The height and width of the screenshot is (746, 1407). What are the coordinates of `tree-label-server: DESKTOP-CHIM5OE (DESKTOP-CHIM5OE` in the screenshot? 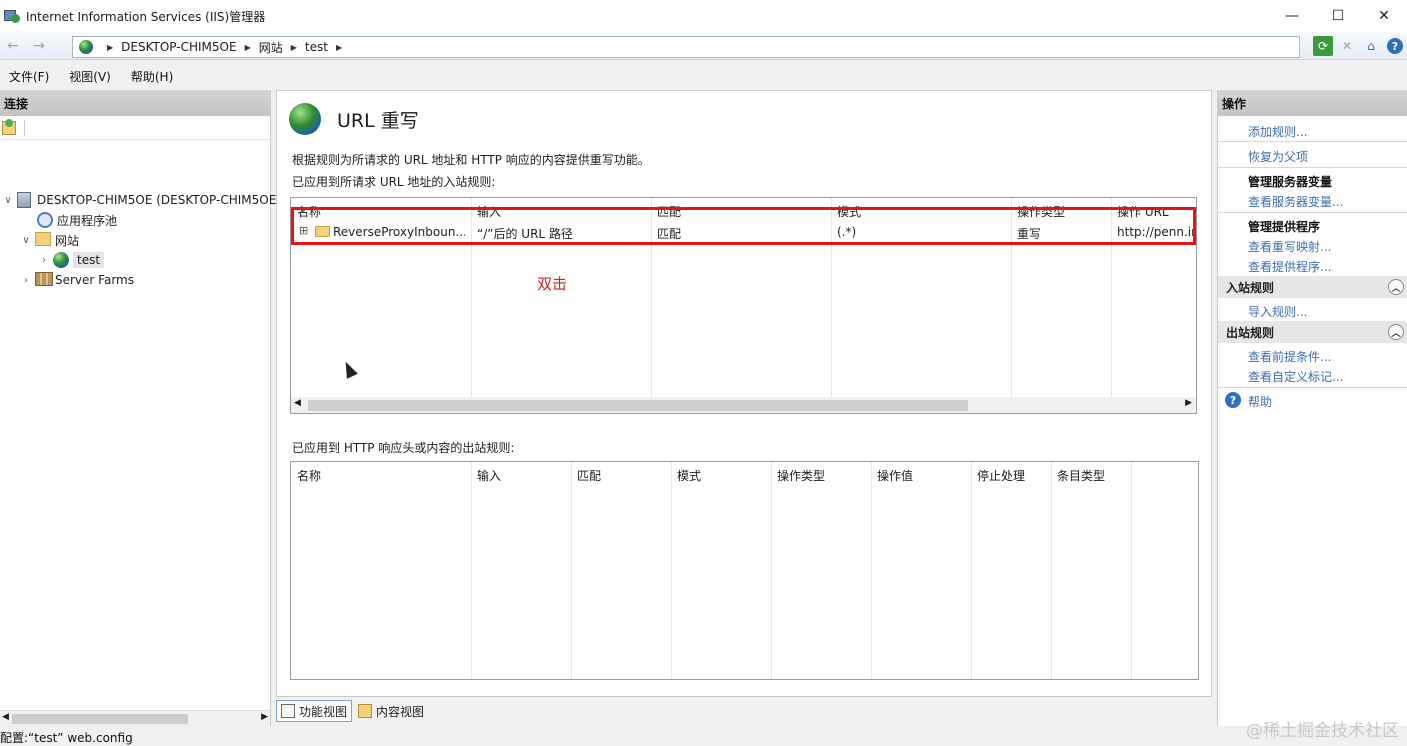 It's located at (156, 200).